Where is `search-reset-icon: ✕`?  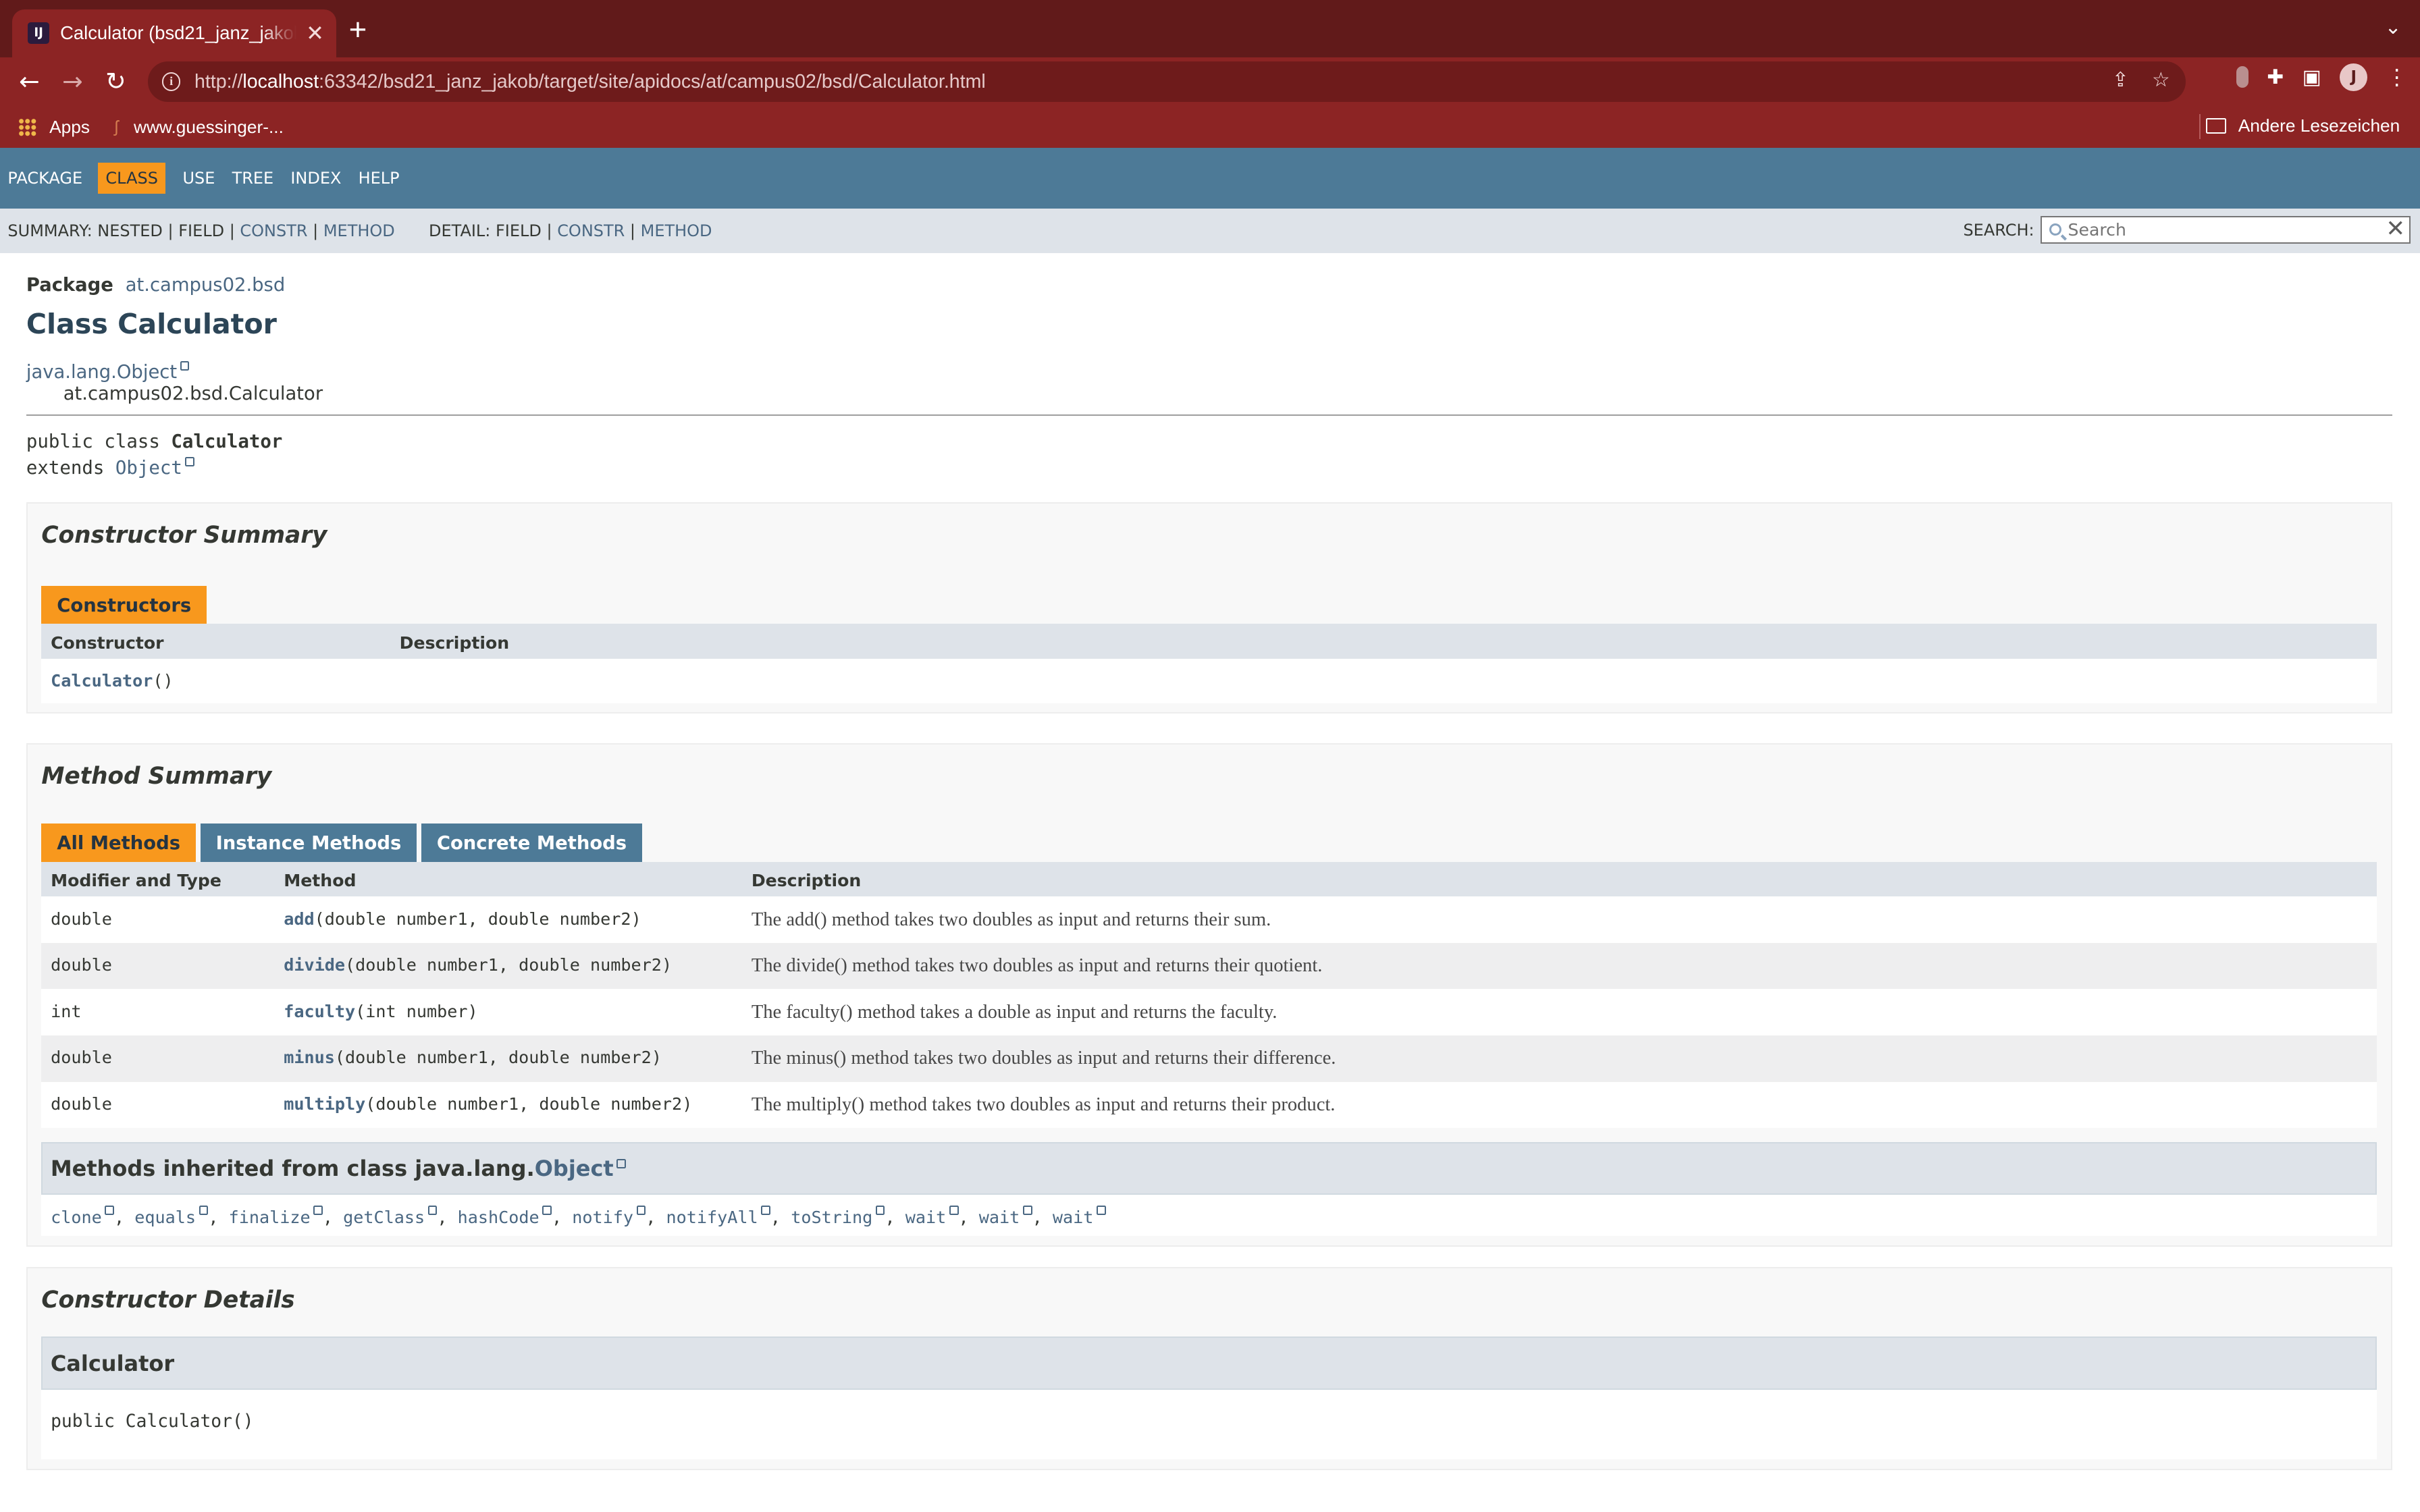 search-reset-icon: ✕ is located at coordinates (2395, 230).